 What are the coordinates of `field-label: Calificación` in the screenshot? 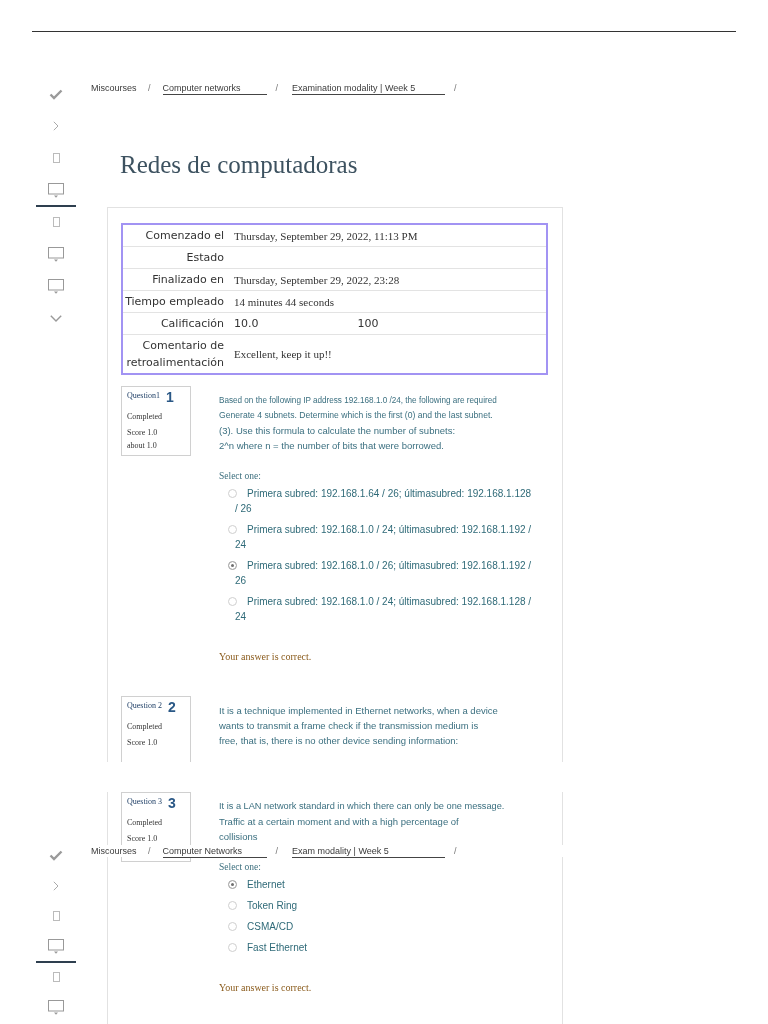 It's located at (192, 324).